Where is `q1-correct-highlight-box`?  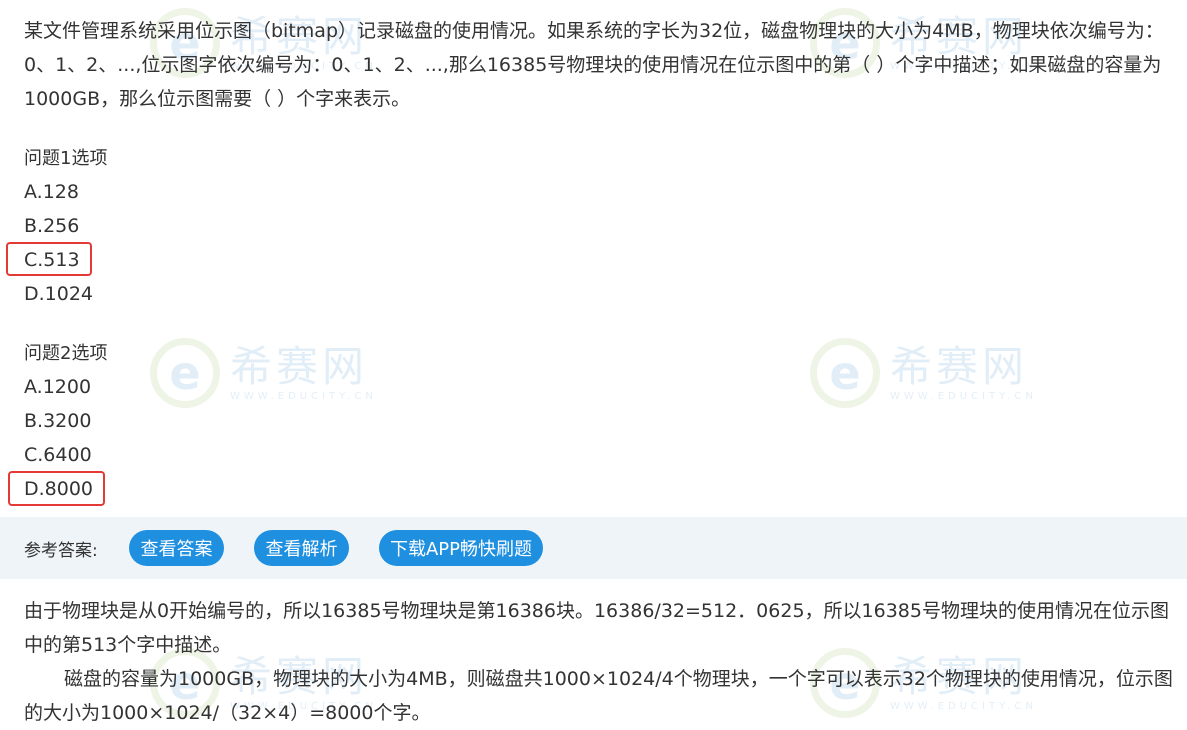 q1-correct-highlight-box is located at coordinates (49, 259).